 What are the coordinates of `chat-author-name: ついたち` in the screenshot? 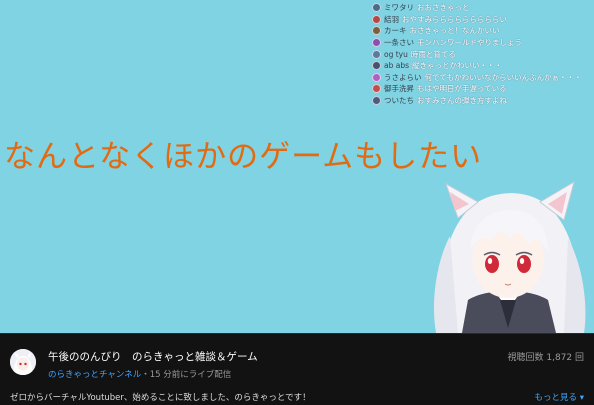 It's located at (399, 100).